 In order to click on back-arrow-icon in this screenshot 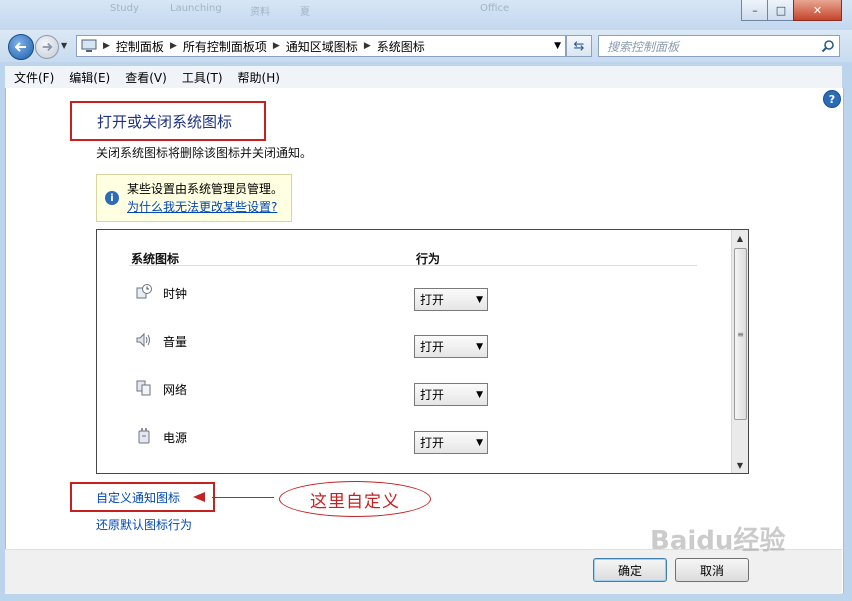, I will do `click(20, 47)`.